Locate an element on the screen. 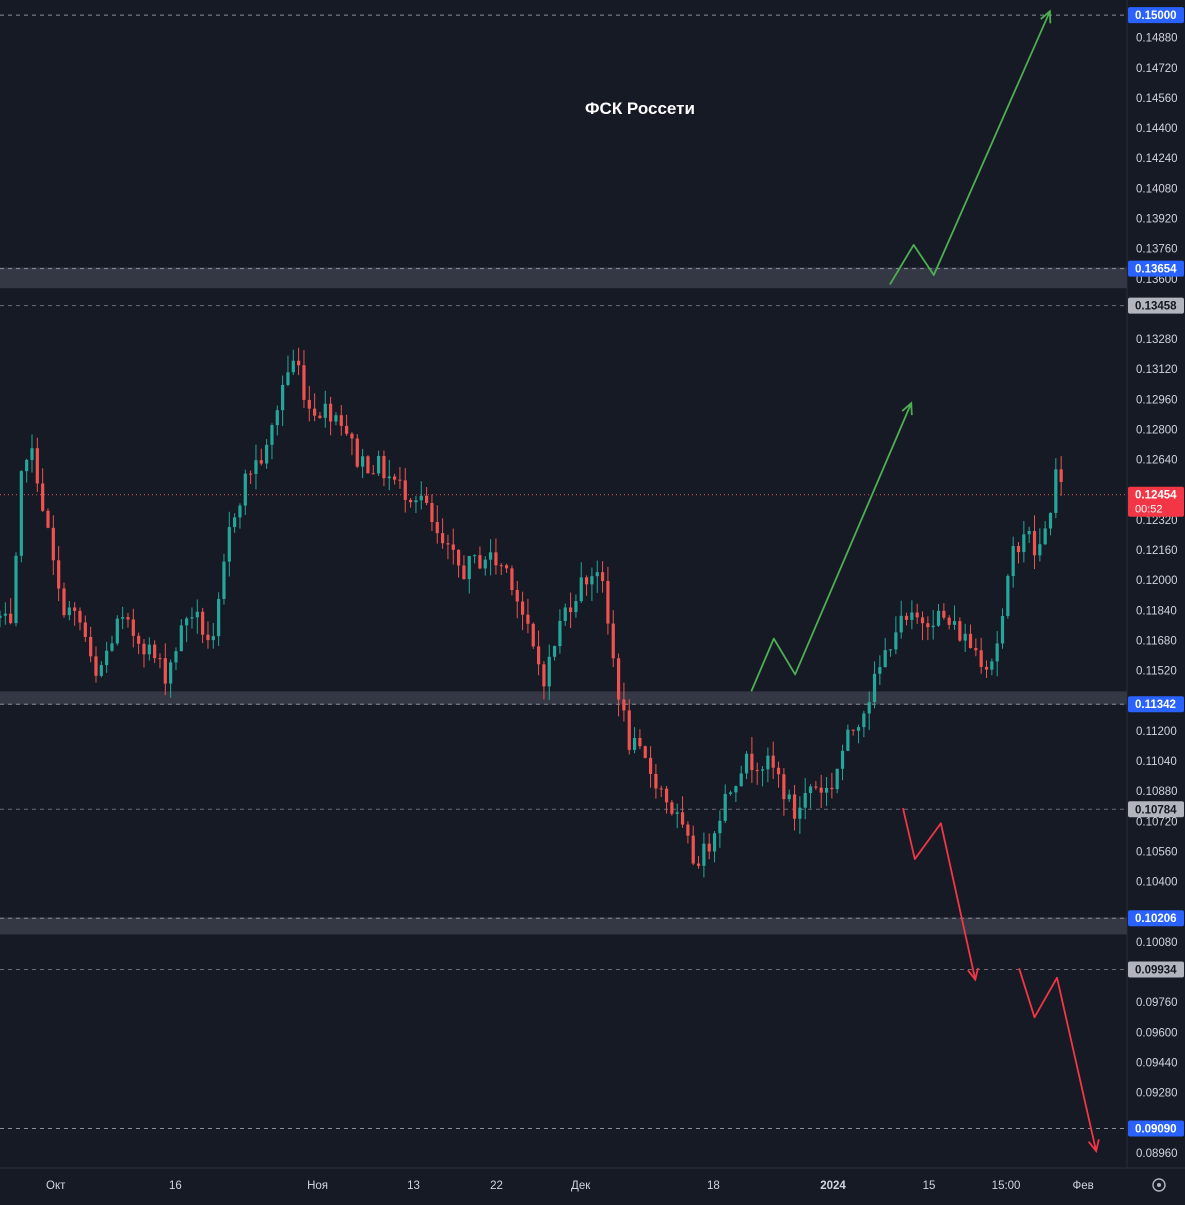  price-tick-label: 0.09280 is located at coordinates (1157, 1094).